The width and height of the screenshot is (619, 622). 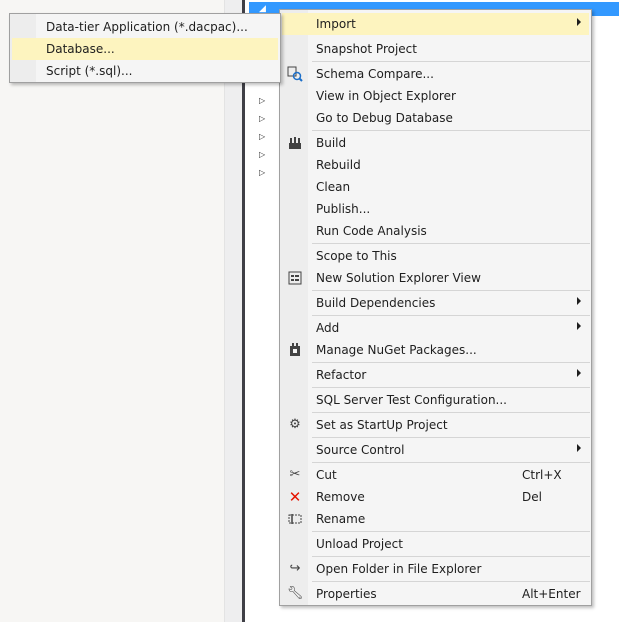 I want to click on menu-item-label: New Solution Explorer View, so click(x=398, y=278).